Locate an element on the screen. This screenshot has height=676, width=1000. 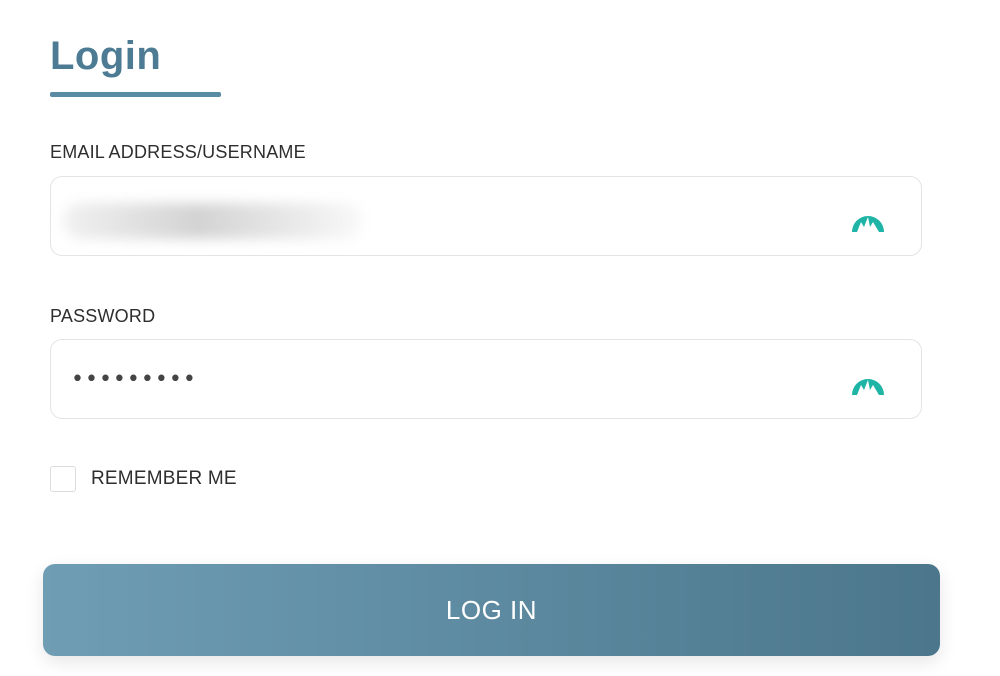
password-value: ••••••••• is located at coordinates (134, 379).